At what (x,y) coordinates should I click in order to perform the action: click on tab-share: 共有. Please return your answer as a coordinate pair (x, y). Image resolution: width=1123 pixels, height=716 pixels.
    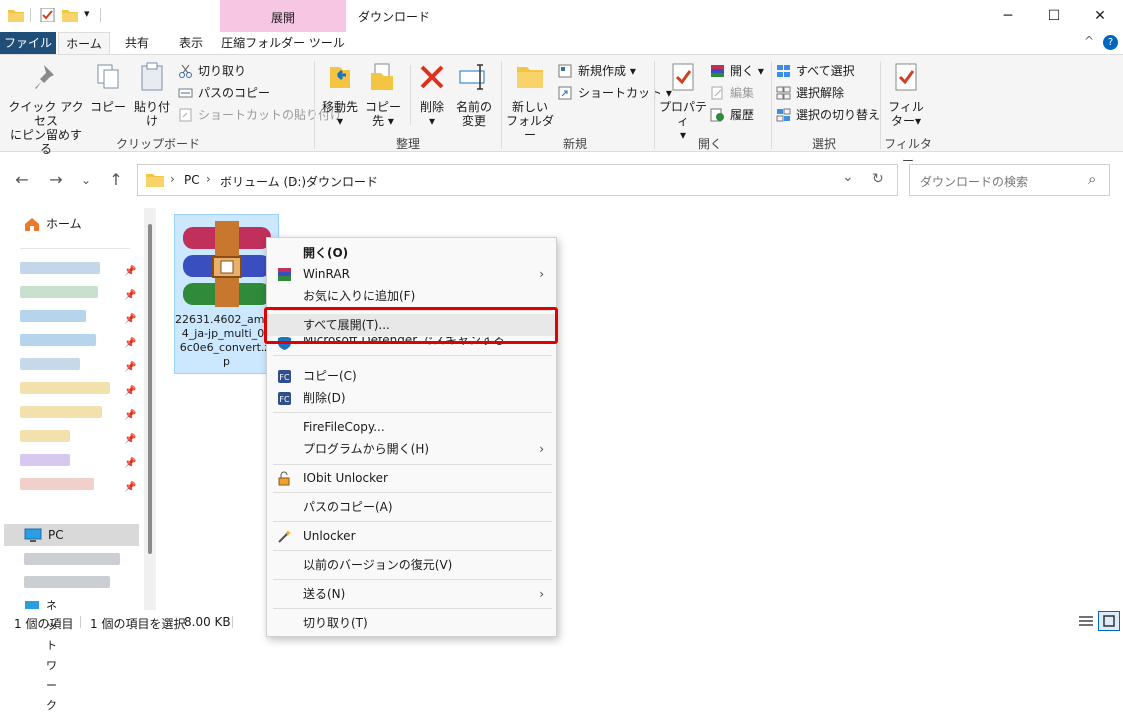
    Looking at the image, I should click on (137, 43).